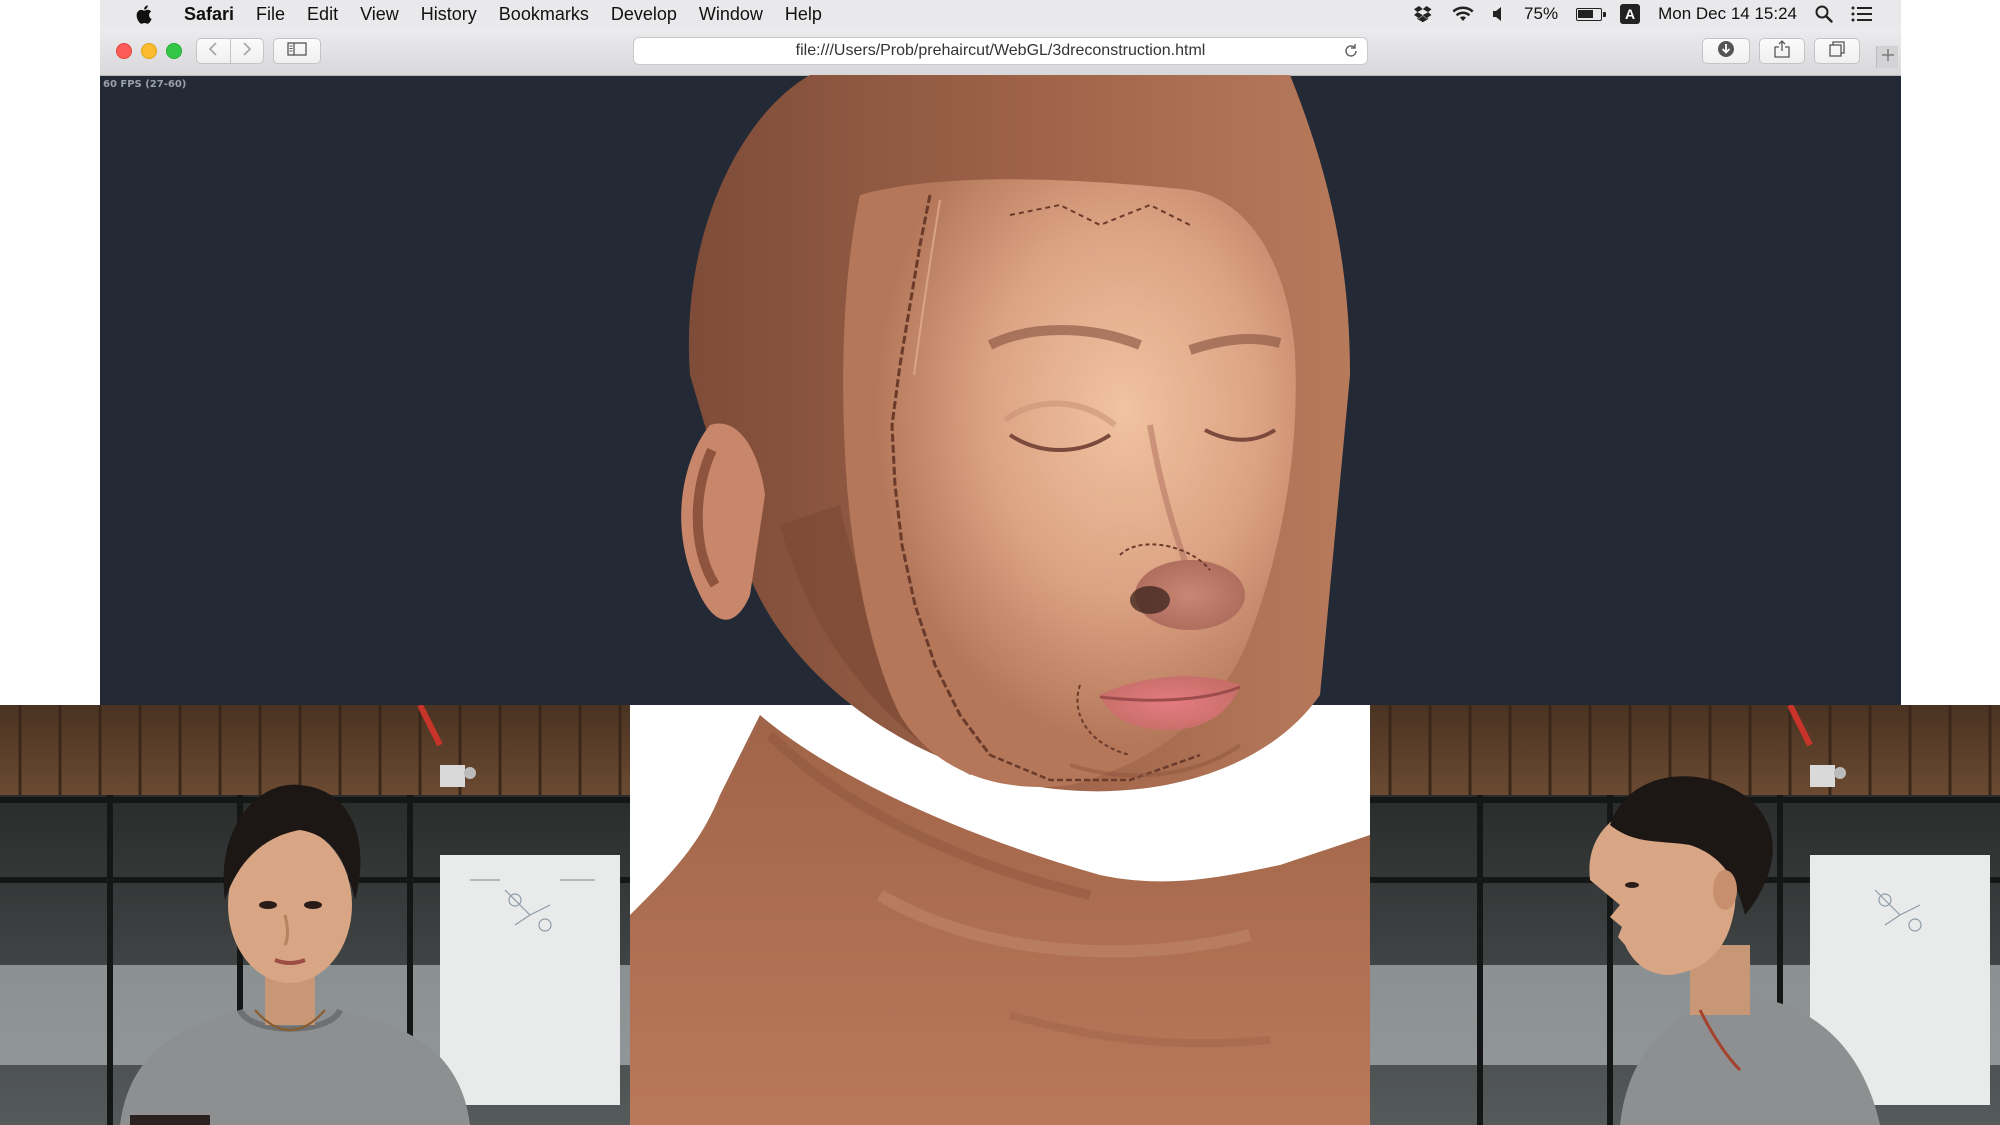  I want to click on input-source-icon: A, so click(1630, 14).